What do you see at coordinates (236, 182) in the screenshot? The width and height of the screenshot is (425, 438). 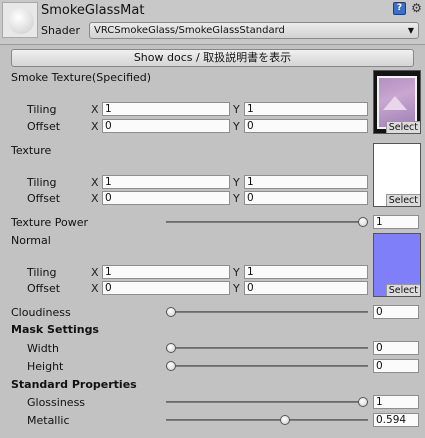 I see `texture-tiling-y-label: Y` at bounding box center [236, 182].